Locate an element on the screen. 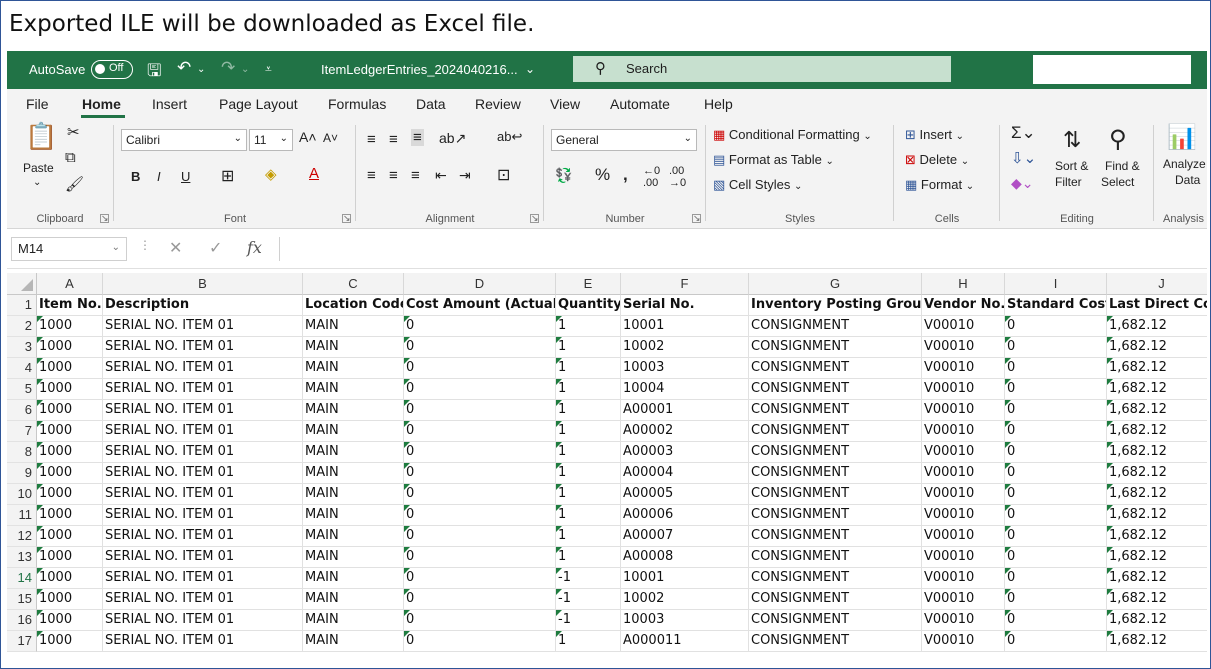 This screenshot has width=1211, height=669. paste-label: Paste is located at coordinates (38, 168).